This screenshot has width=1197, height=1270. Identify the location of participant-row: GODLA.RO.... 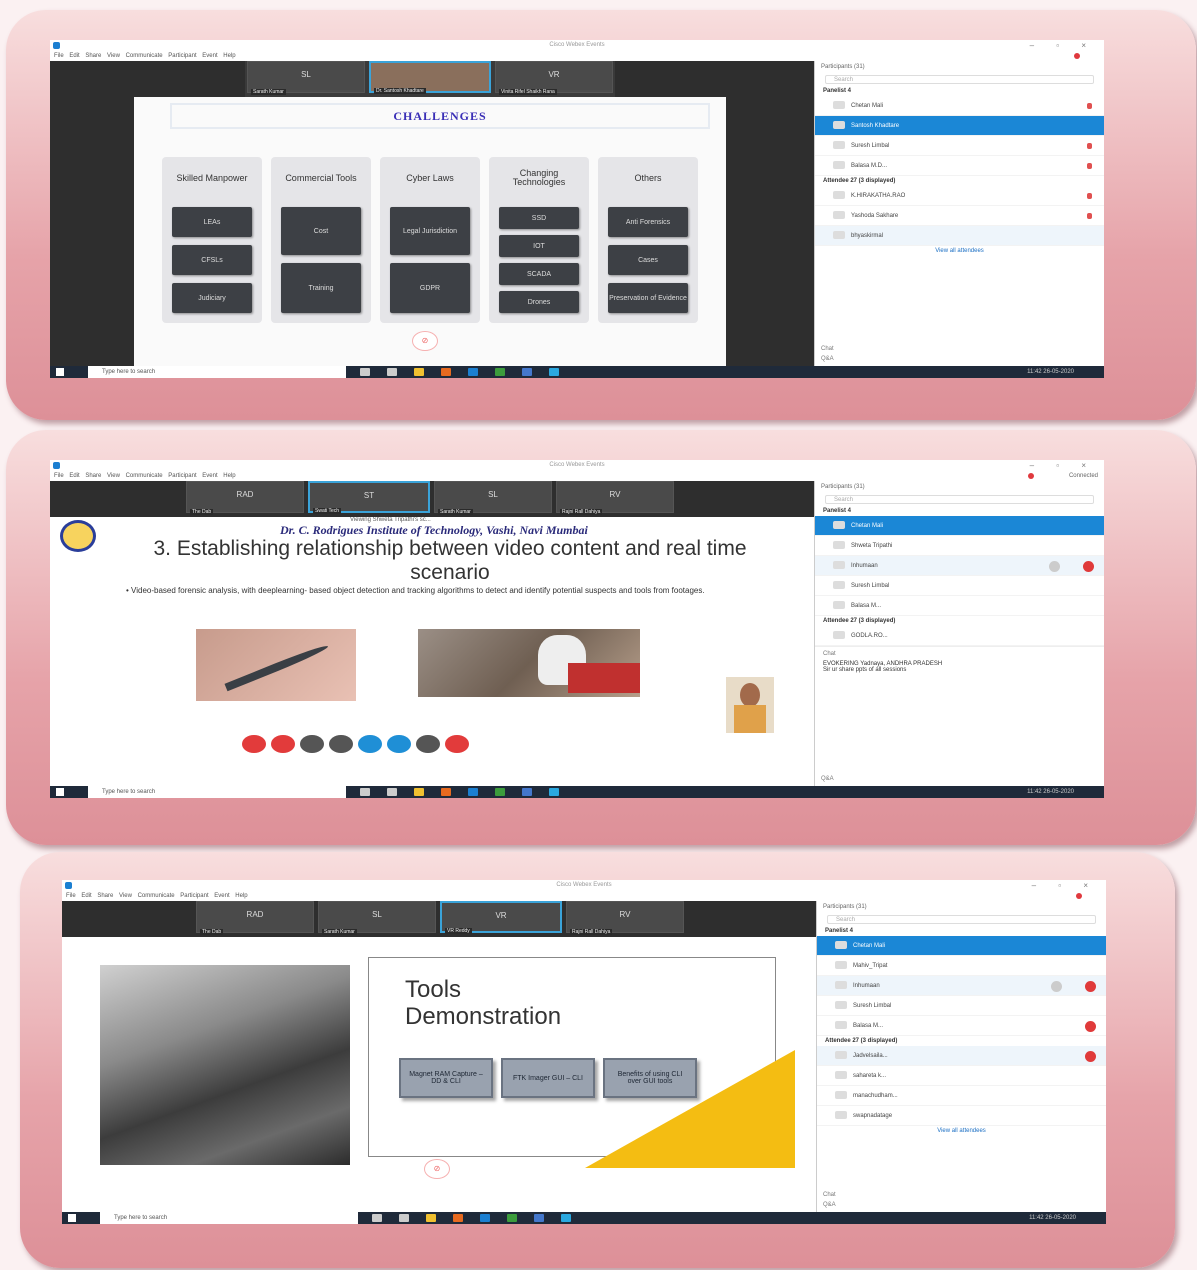
(959, 636).